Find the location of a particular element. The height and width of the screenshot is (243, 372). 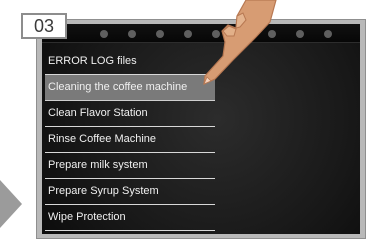

step-number: 03 is located at coordinates (44, 26).